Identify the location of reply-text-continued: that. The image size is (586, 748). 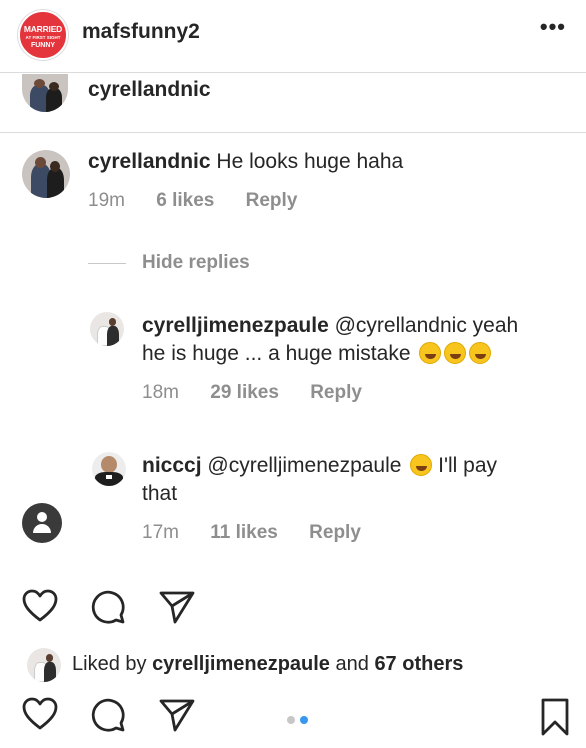
(160, 493).